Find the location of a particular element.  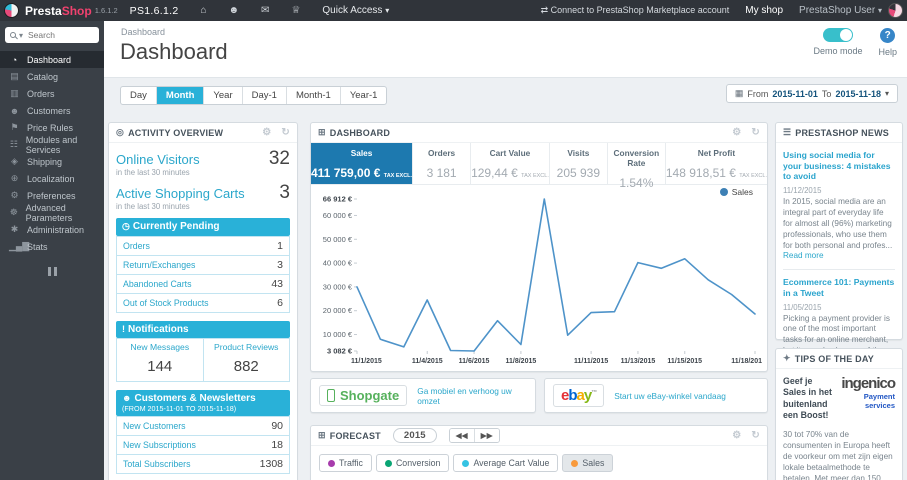

sidebar-item-orders: ▥ Orders is located at coordinates (52, 93).